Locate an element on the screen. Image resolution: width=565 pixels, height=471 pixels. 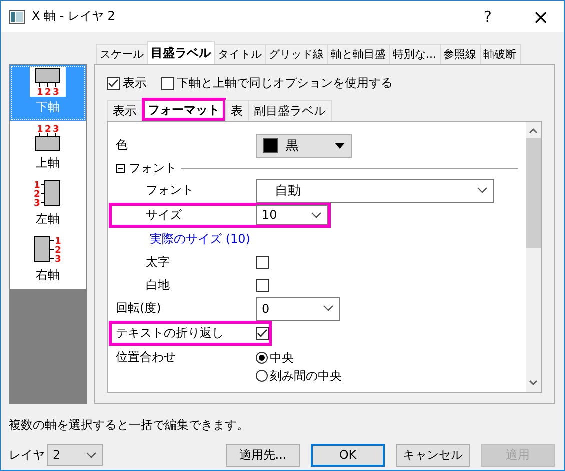
row-label: テキストの折り返し is located at coordinates (170, 333).